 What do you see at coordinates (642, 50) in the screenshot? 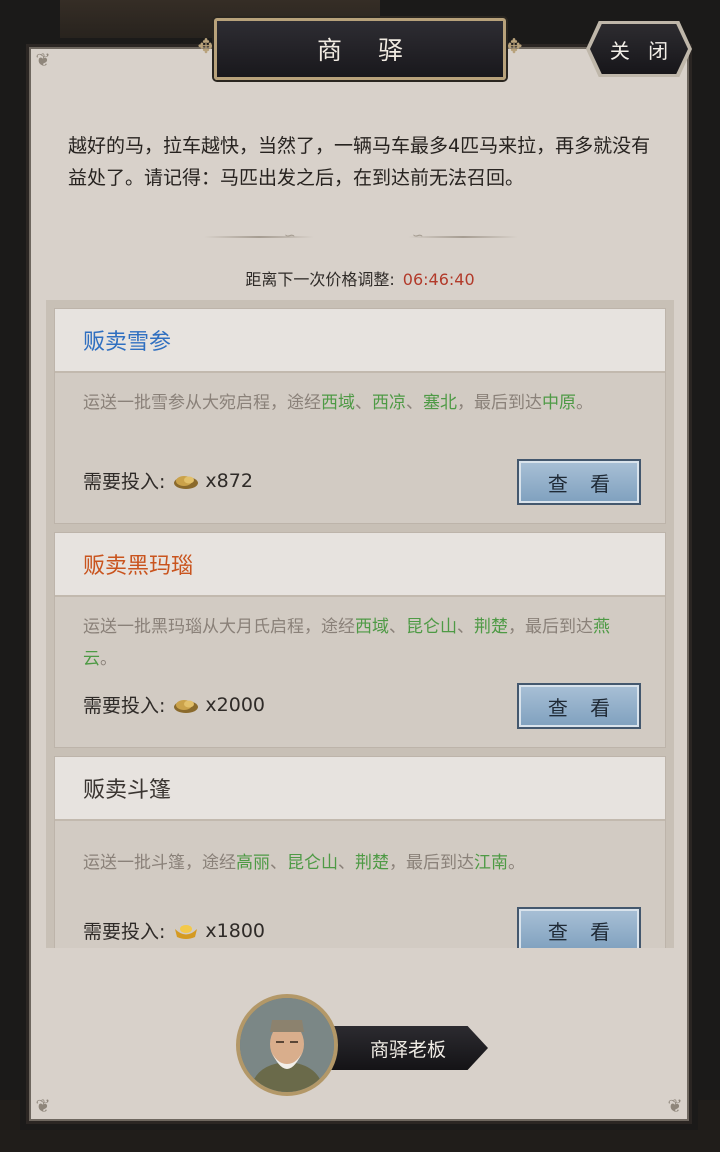
I see `close-button-label: 关 闭` at bounding box center [642, 50].